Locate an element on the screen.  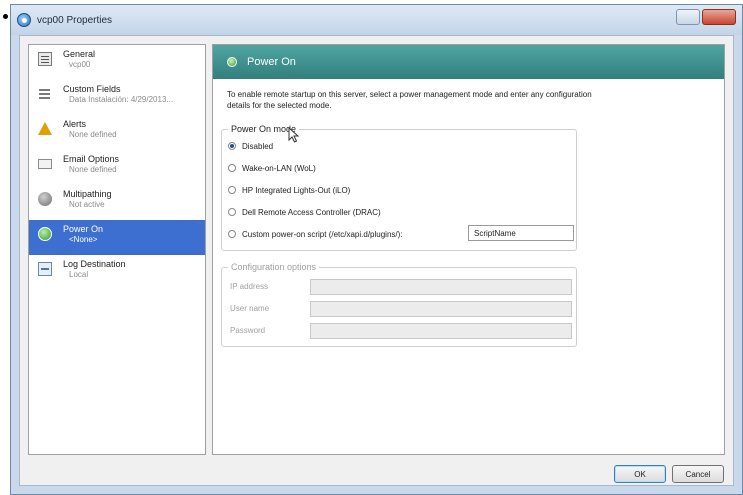
email-icon is located at coordinates (45, 164).